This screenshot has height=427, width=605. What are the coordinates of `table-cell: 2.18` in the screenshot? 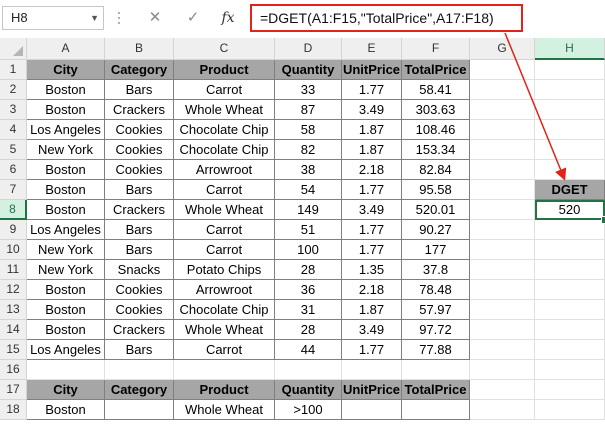 It's located at (372, 290).